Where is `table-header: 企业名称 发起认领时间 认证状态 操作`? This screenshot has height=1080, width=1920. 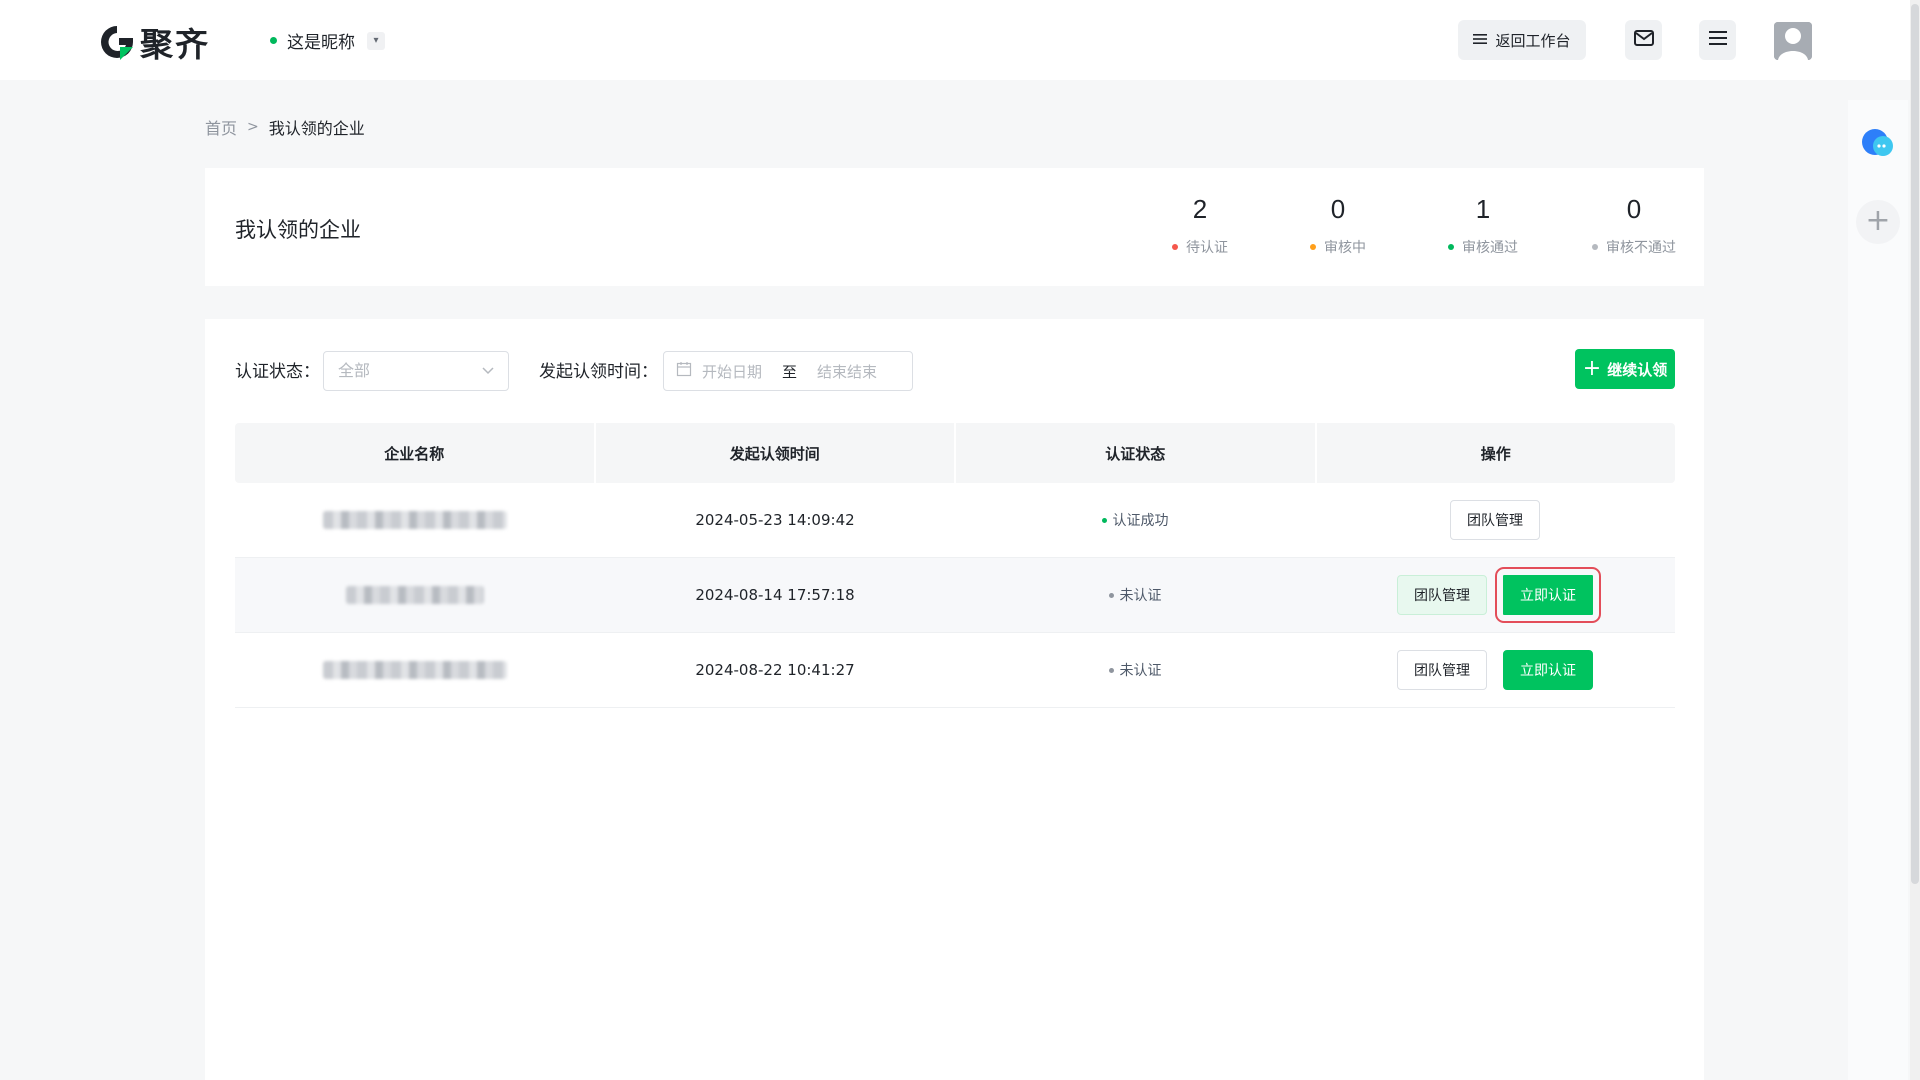
table-header: 企业名称 发起认领时间 认证状态 操作 is located at coordinates (955, 453).